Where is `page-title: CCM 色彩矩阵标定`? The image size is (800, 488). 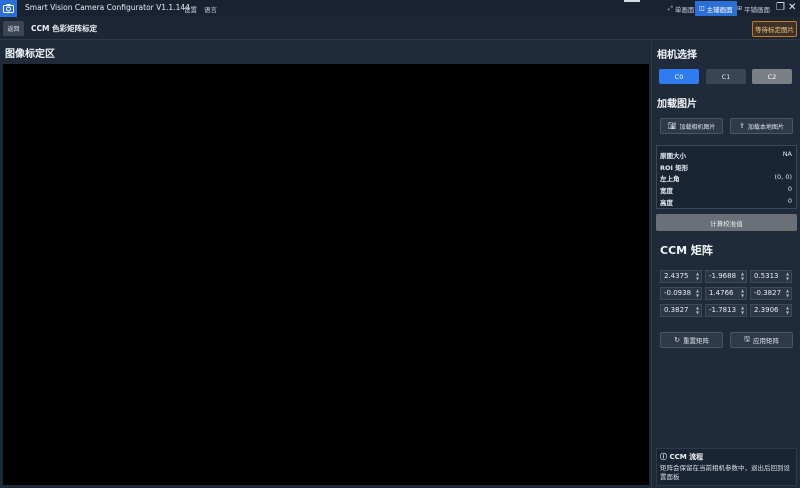
page-title: CCM 色彩矩阵标定 is located at coordinates (64, 28).